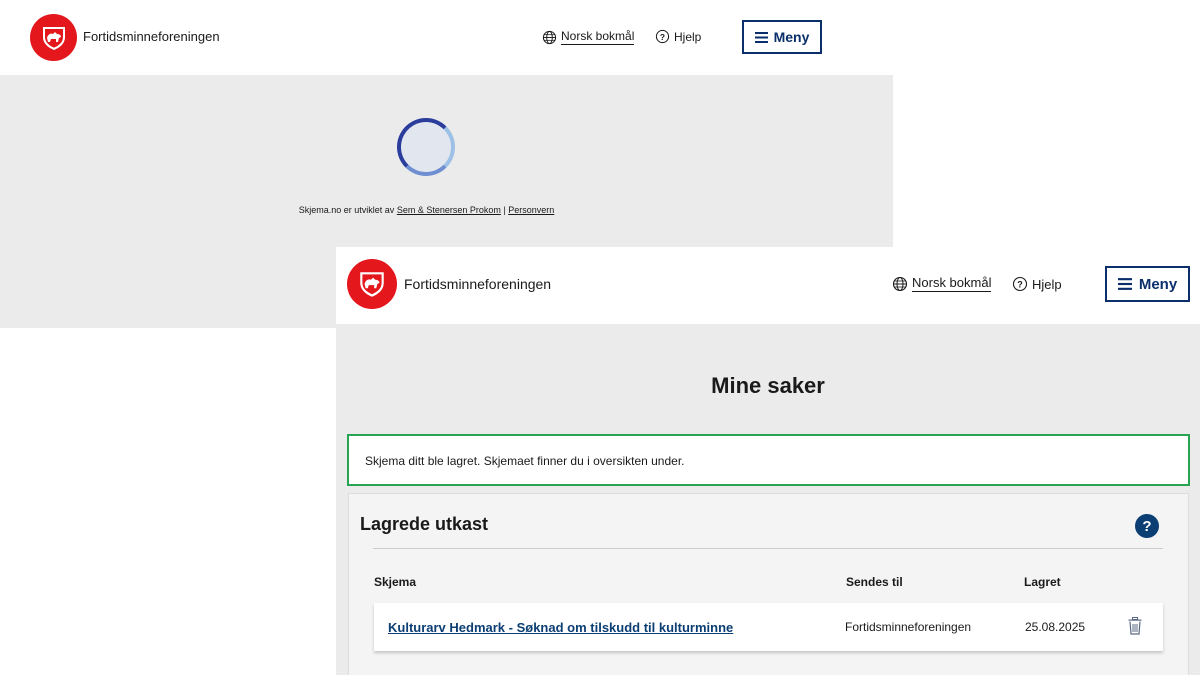  What do you see at coordinates (768, 548) in the screenshot?
I see `drafts-divider` at bounding box center [768, 548].